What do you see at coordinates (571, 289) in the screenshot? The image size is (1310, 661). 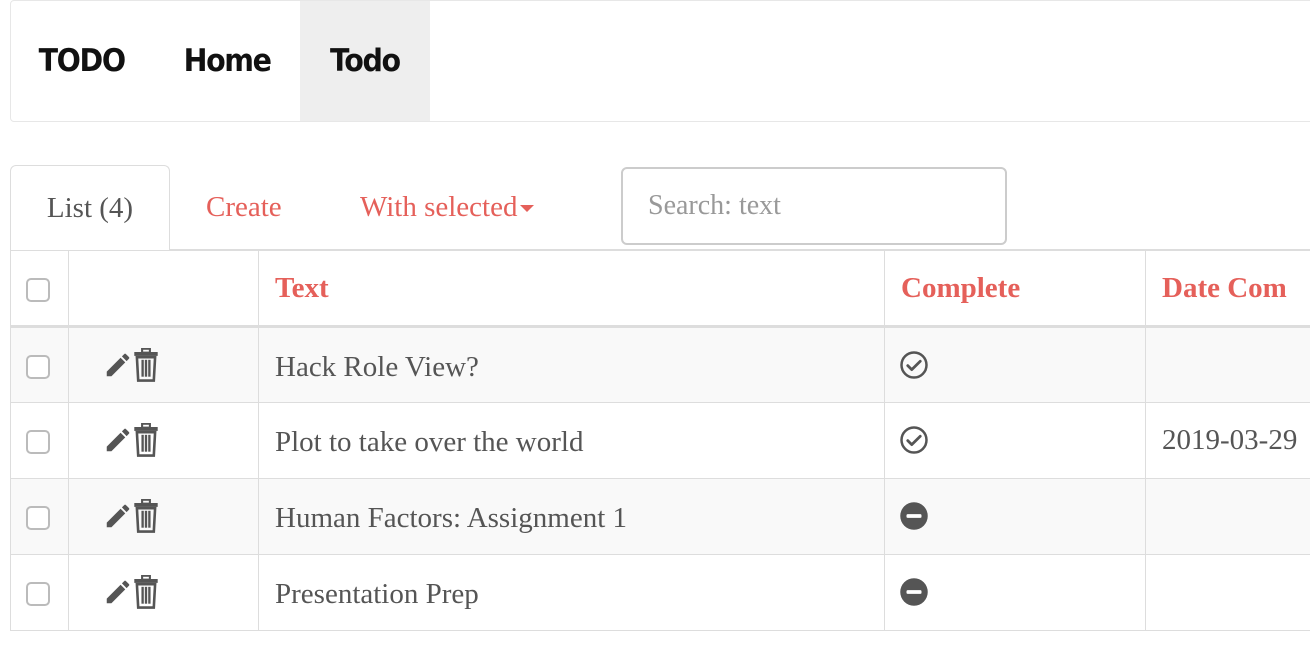 I see `column-header-text: Text` at bounding box center [571, 289].